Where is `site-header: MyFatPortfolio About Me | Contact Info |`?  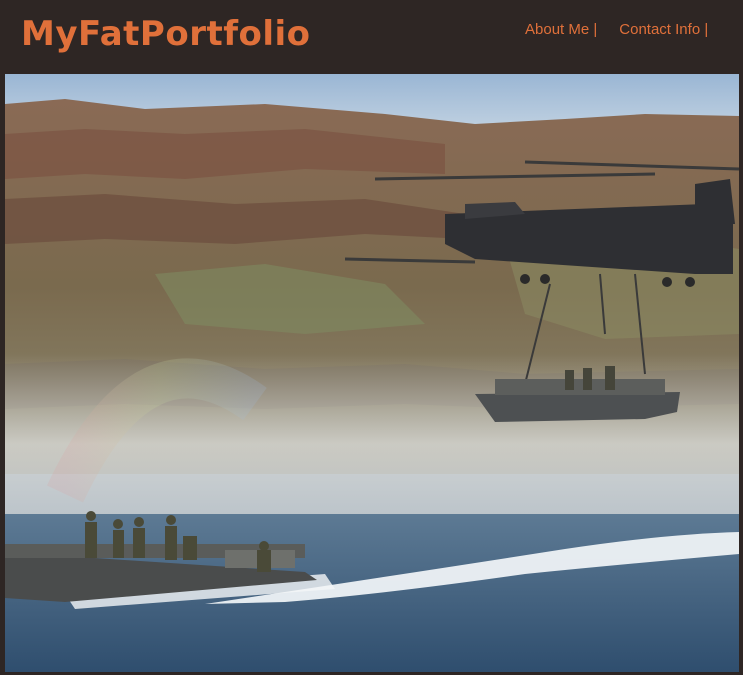
site-header: MyFatPortfolio About Me | Contact Info | is located at coordinates (371, 37).